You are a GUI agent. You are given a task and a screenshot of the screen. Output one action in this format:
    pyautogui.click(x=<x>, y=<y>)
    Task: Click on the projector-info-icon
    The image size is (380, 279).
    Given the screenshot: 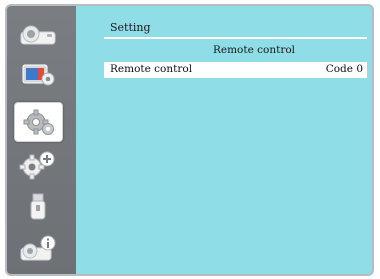 What is the action you would take?
    pyautogui.click(x=37, y=248)
    